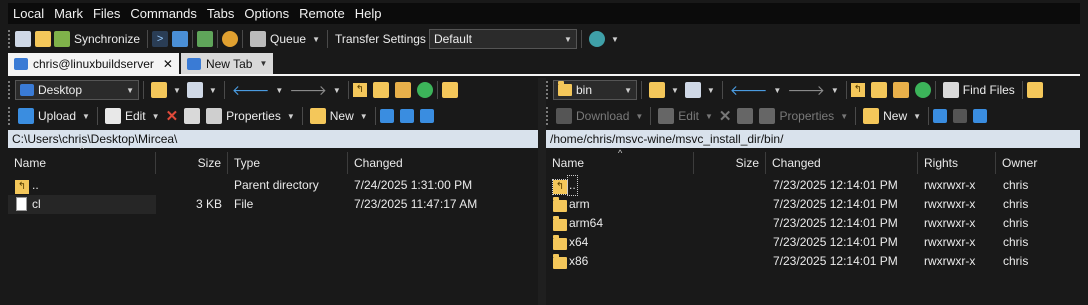  What do you see at coordinates (68, 13) in the screenshot?
I see `menu-mark: Mark` at bounding box center [68, 13].